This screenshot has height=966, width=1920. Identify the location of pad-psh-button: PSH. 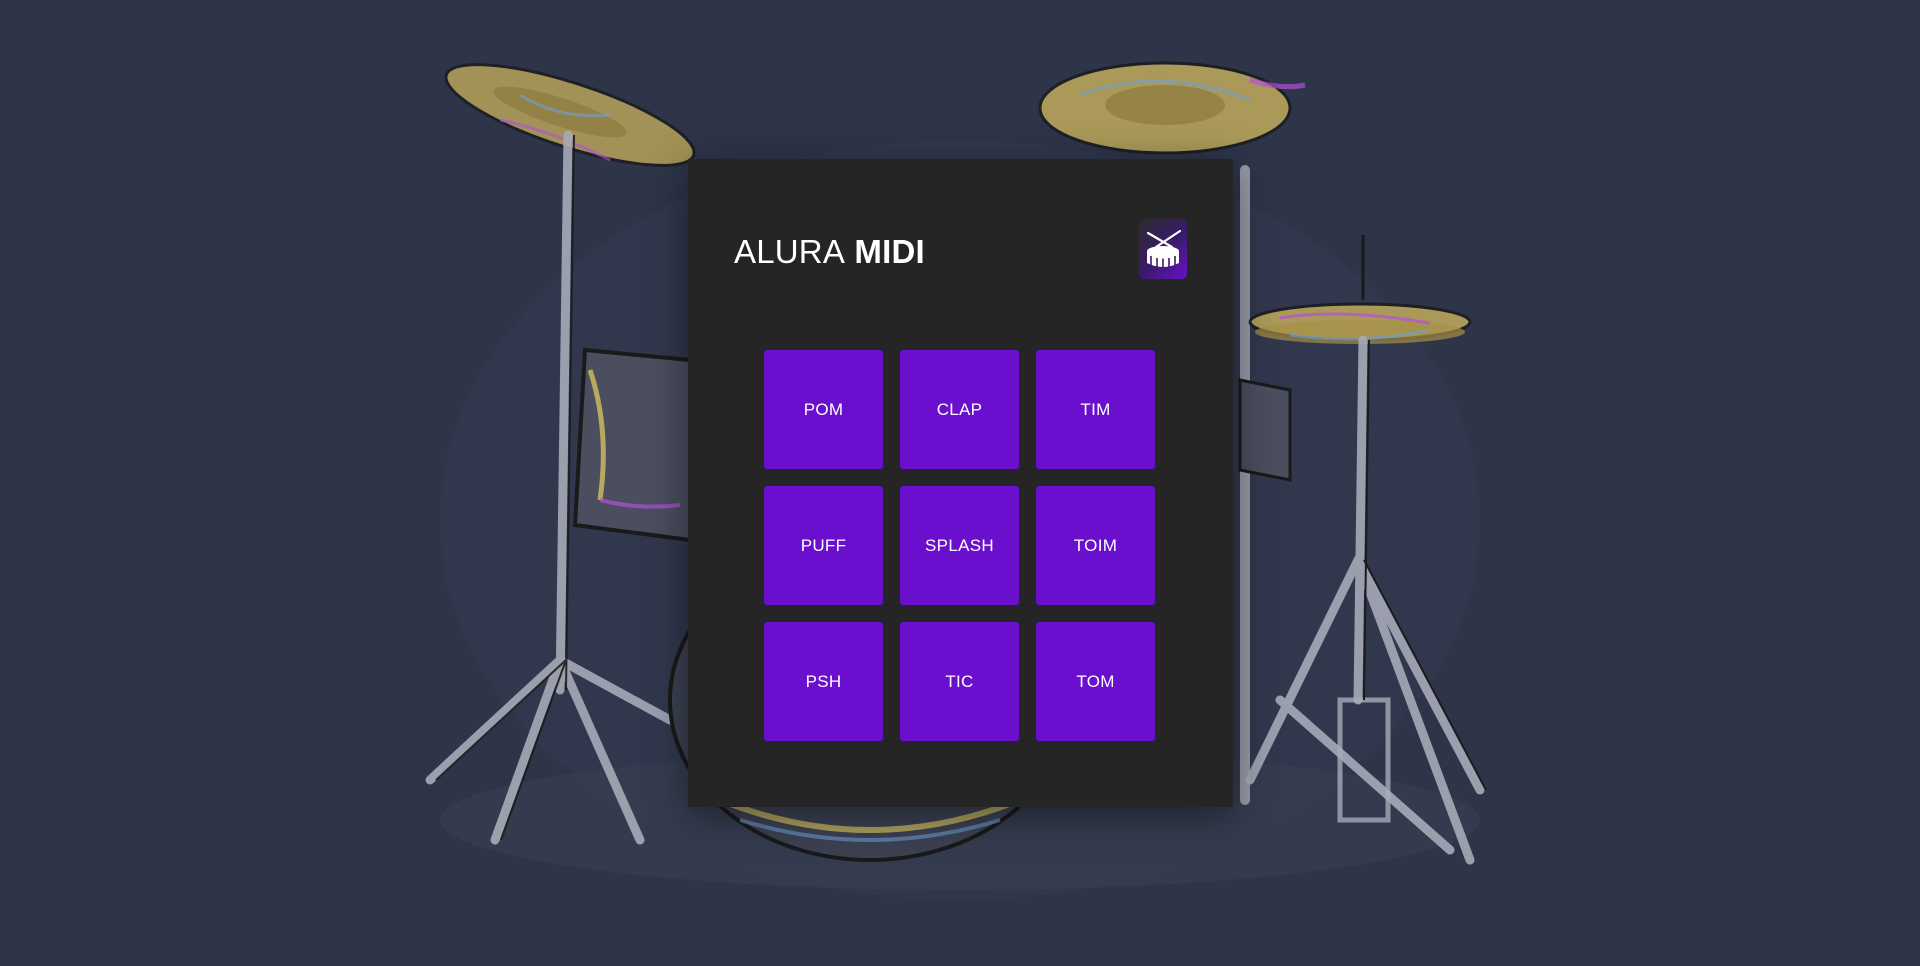
(823, 681).